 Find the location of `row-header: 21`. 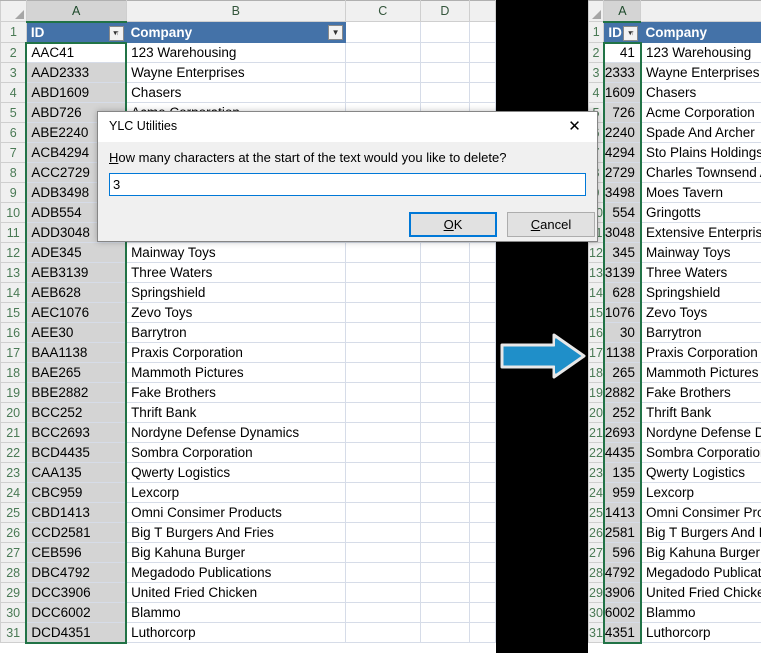

row-header: 21 is located at coordinates (596, 432).